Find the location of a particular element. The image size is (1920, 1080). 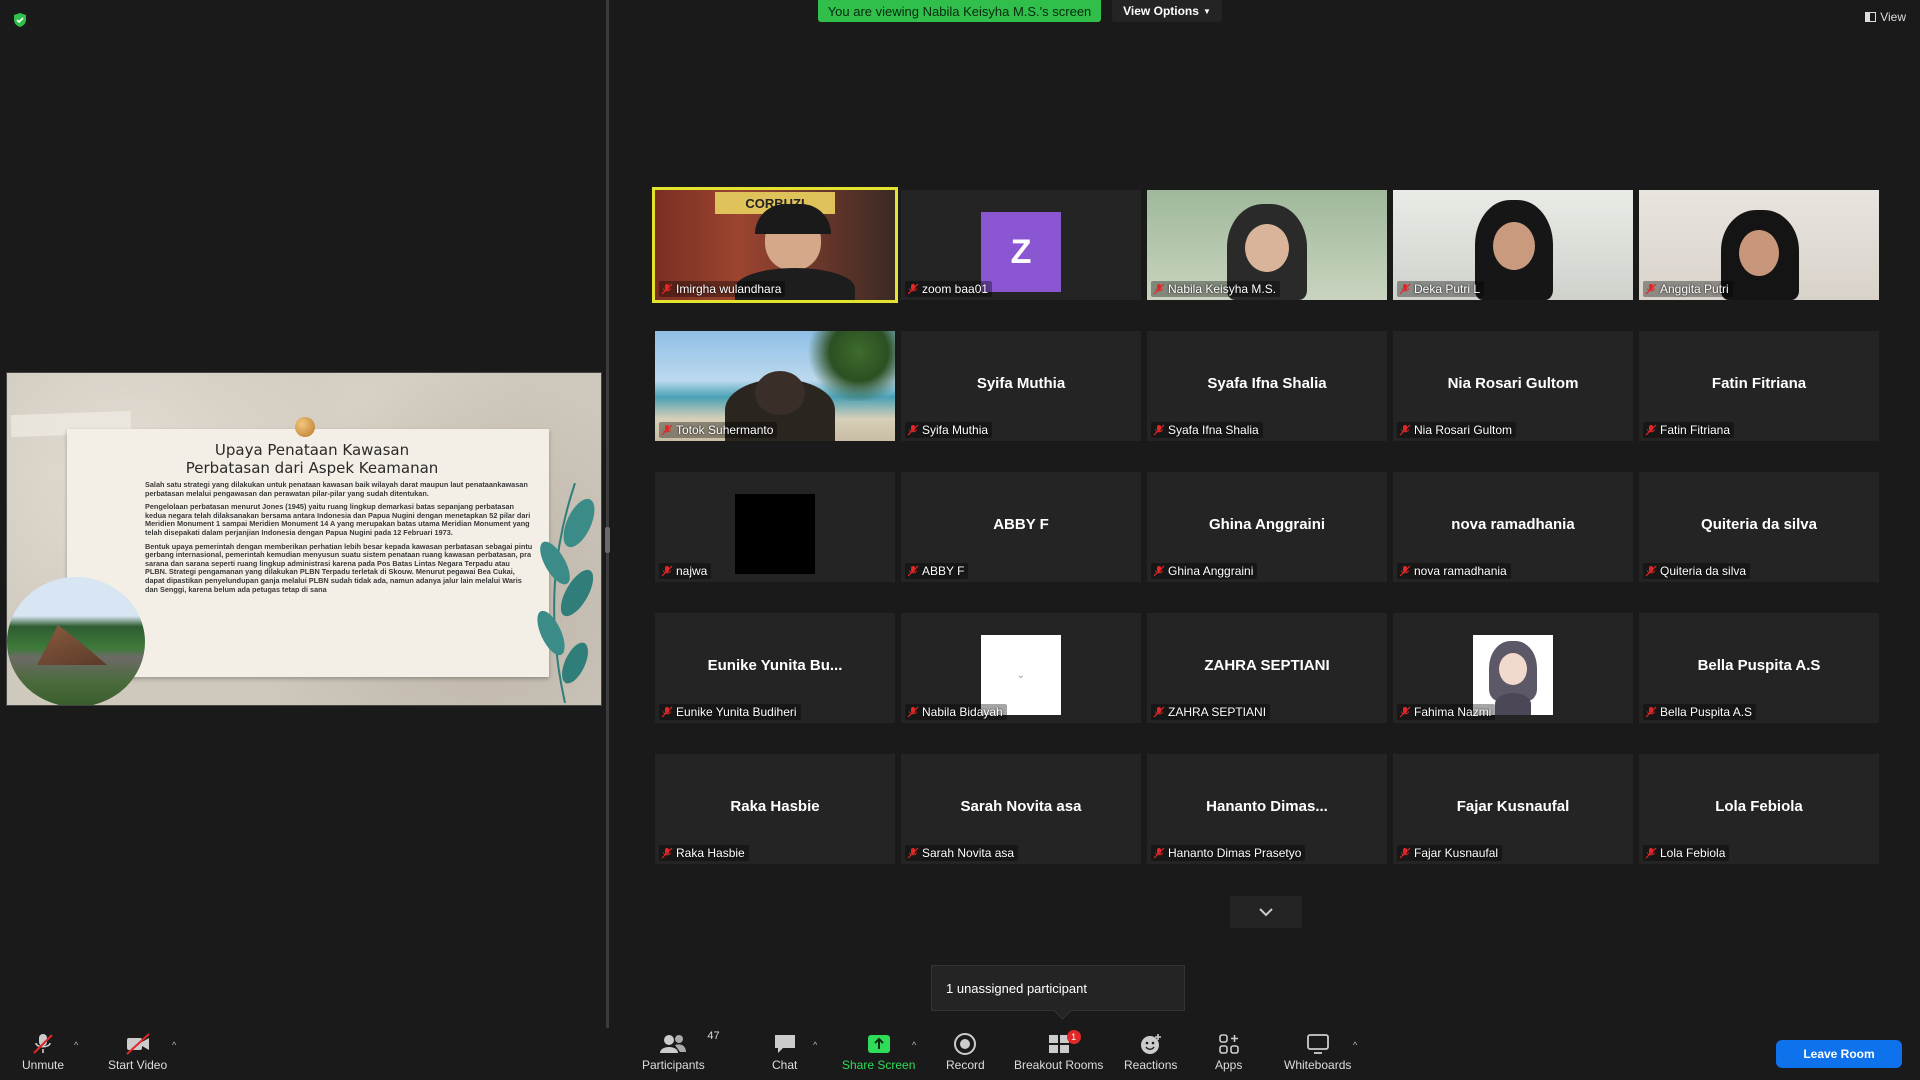

chat-label: Chat is located at coordinates (785, 1065).